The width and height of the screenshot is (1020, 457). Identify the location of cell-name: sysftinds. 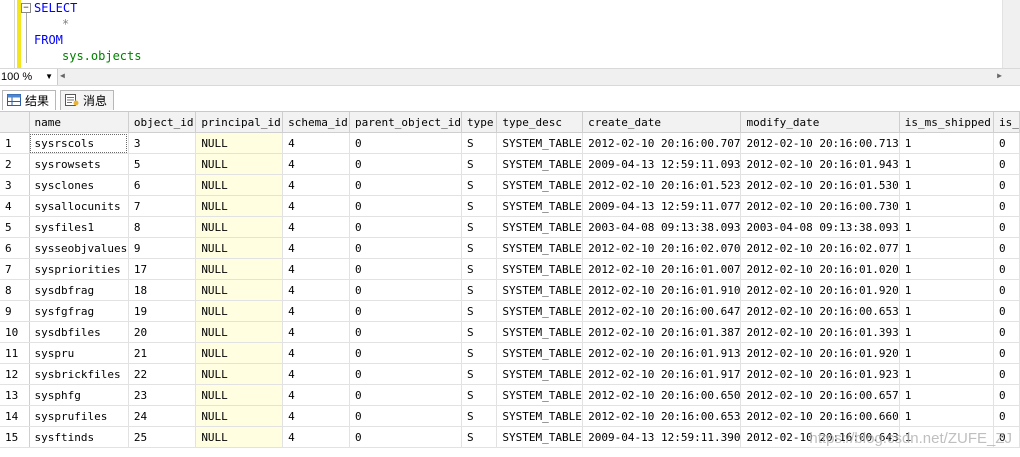
(79, 437).